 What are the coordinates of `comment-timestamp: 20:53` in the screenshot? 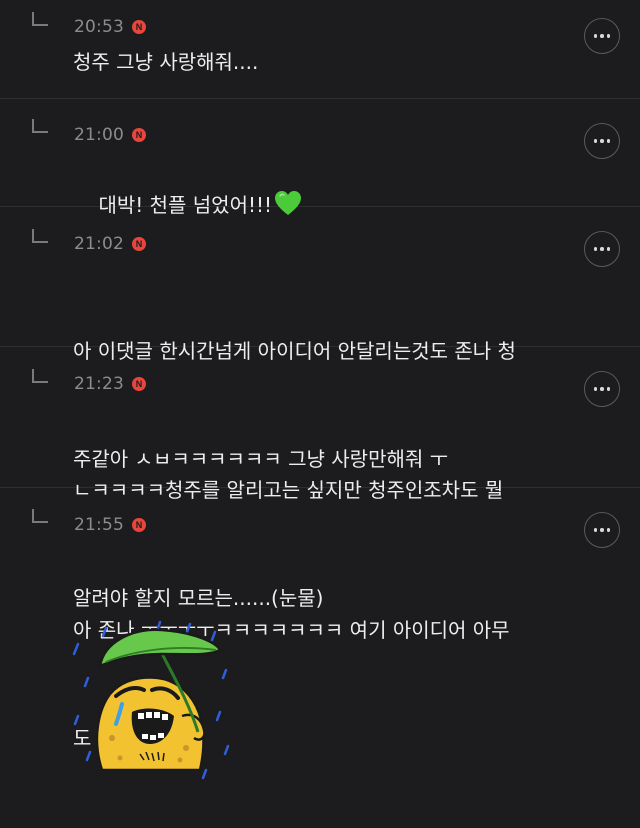 It's located at (99, 27).